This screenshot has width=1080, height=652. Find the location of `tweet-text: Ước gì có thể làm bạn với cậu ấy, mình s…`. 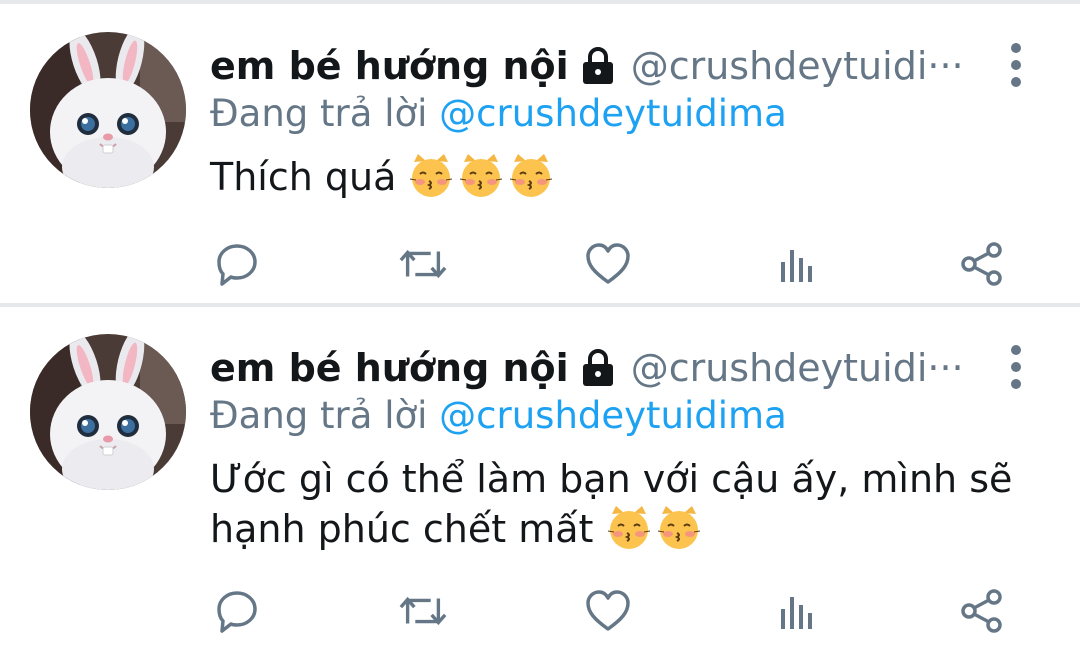

tweet-text: Ước gì có thể làm bạn với cậu ấy, mình s… is located at coordinates (611, 504).